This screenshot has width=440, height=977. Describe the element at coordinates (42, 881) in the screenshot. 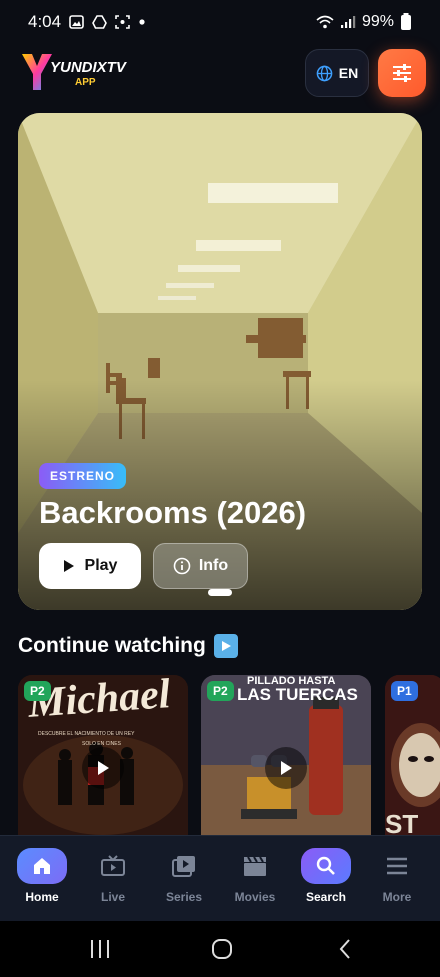

I see `nav-home: Home` at that location.